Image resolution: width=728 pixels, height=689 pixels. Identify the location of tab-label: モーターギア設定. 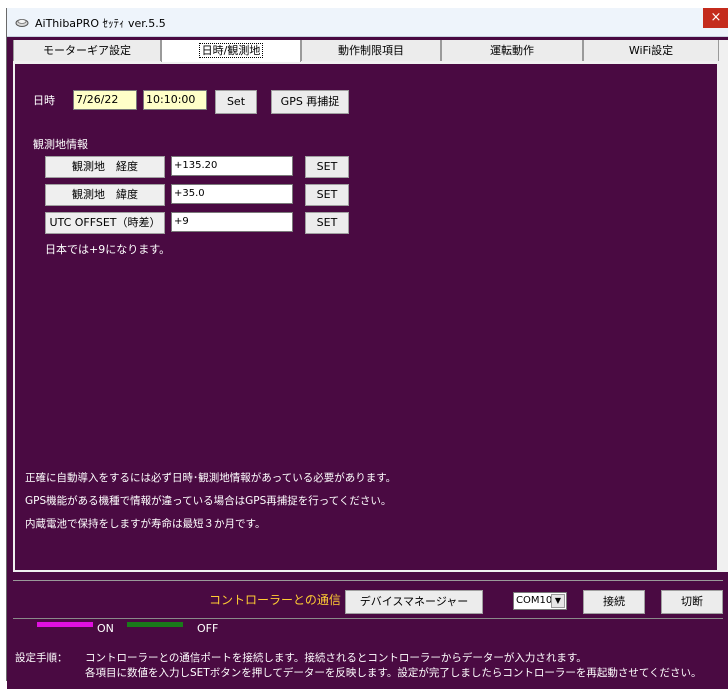
(87, 50).